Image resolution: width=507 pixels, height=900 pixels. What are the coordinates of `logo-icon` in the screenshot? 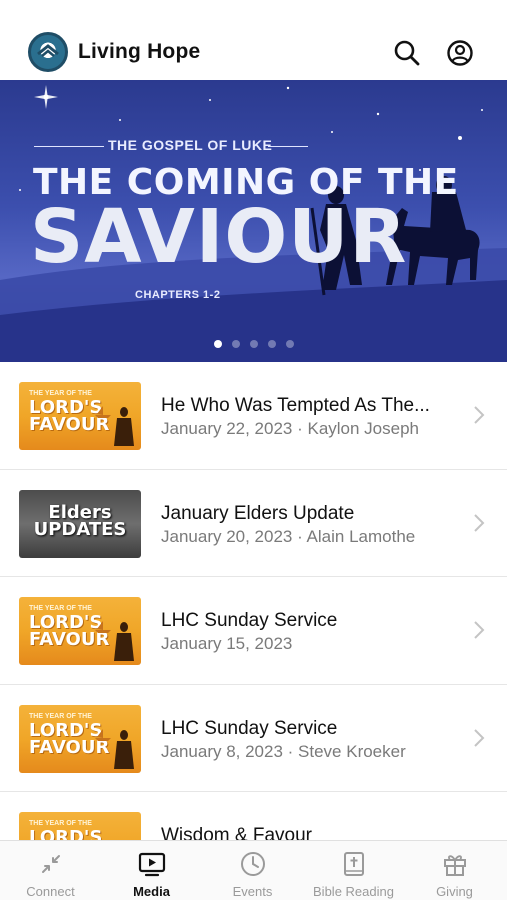 It's located at (48, 50).